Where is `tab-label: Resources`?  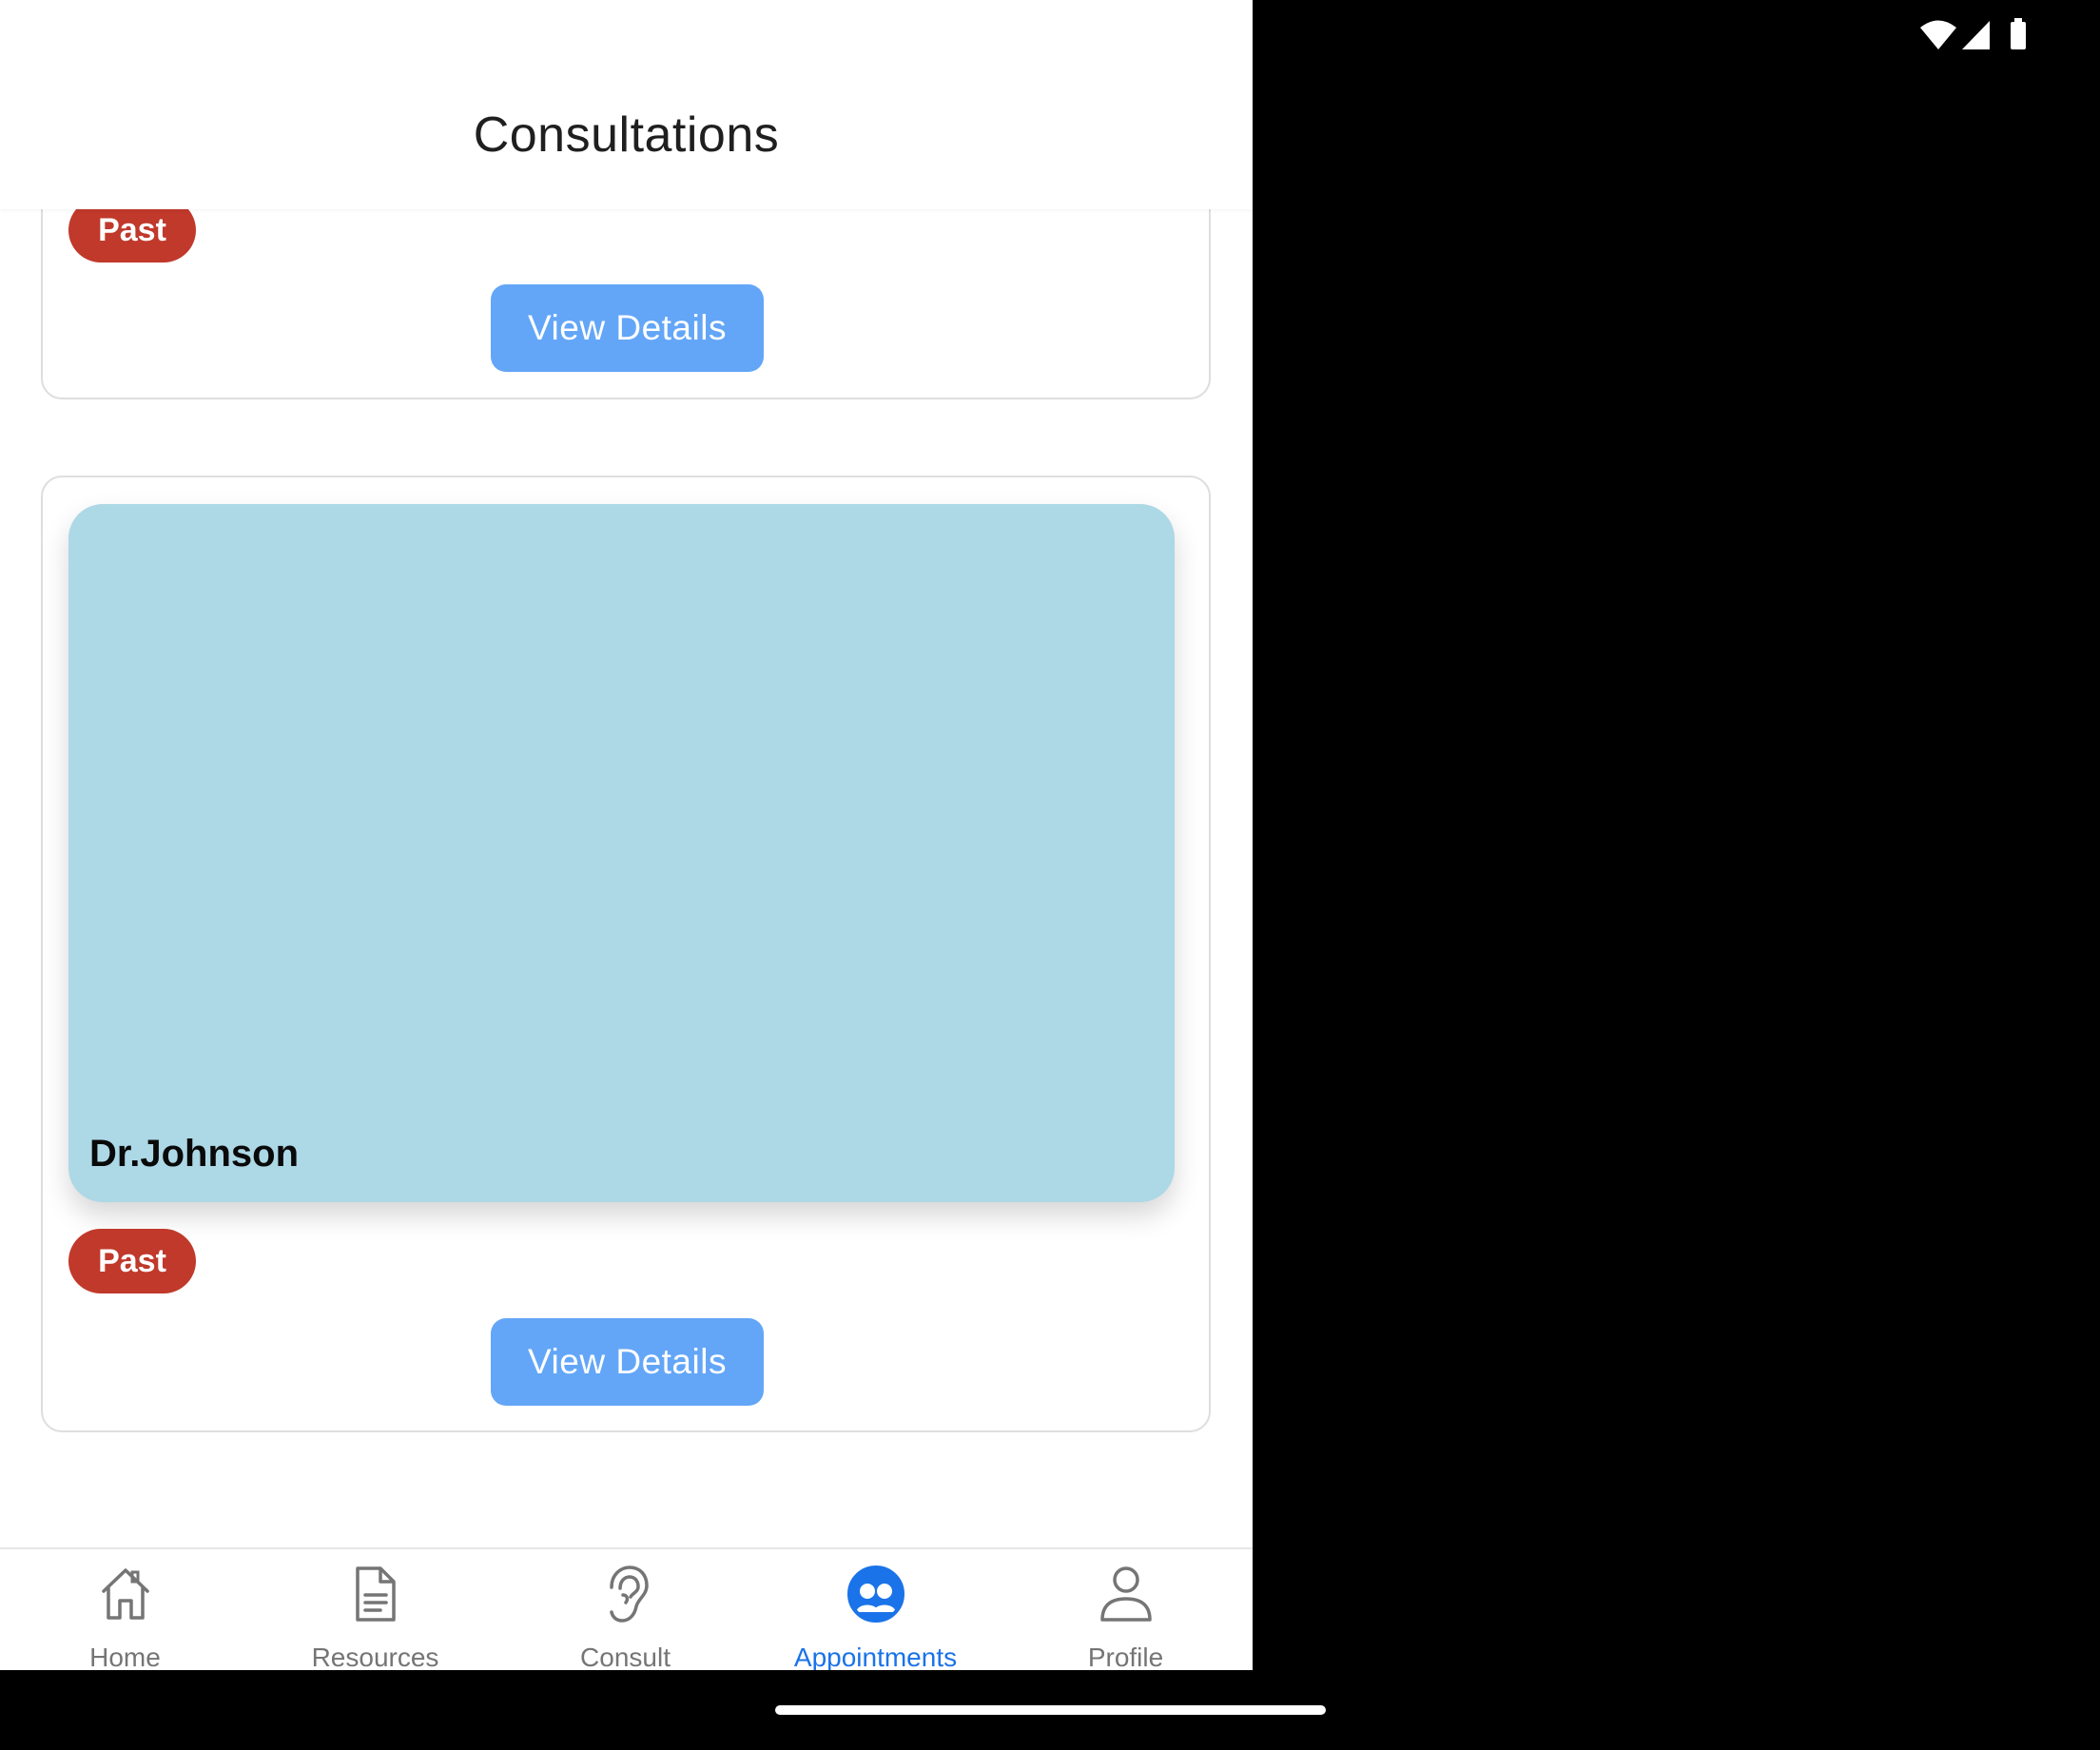 tab-label: Resources is located at coordinates (375, 1656).